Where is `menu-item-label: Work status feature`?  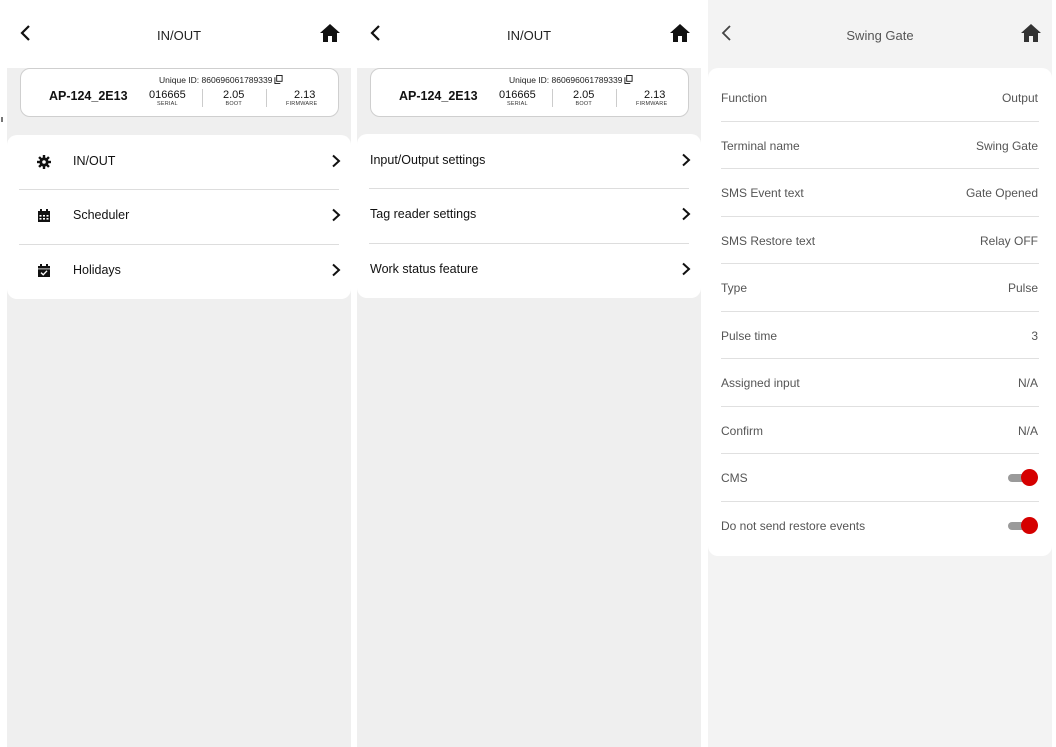
menu-item-label: Work status feature is located at coordinates (424, 269).